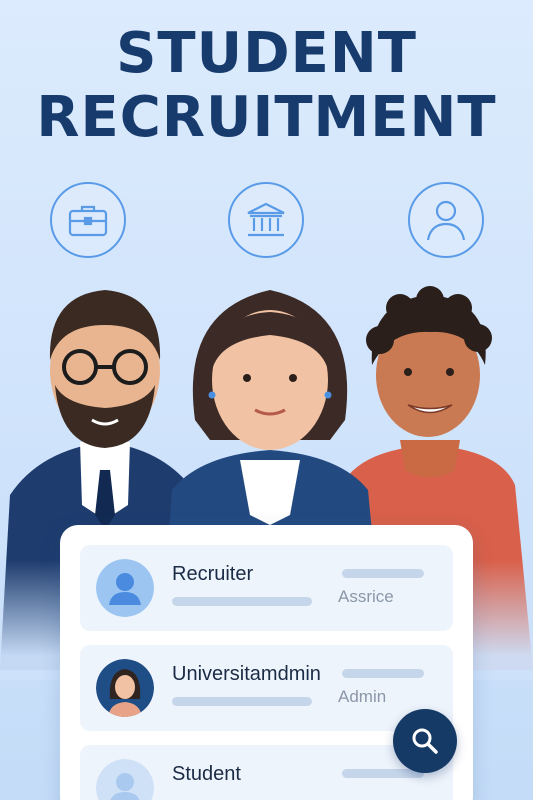 This screenshot has height=800, width=533. I want to click on briefcase-icon, so click(88, 220).